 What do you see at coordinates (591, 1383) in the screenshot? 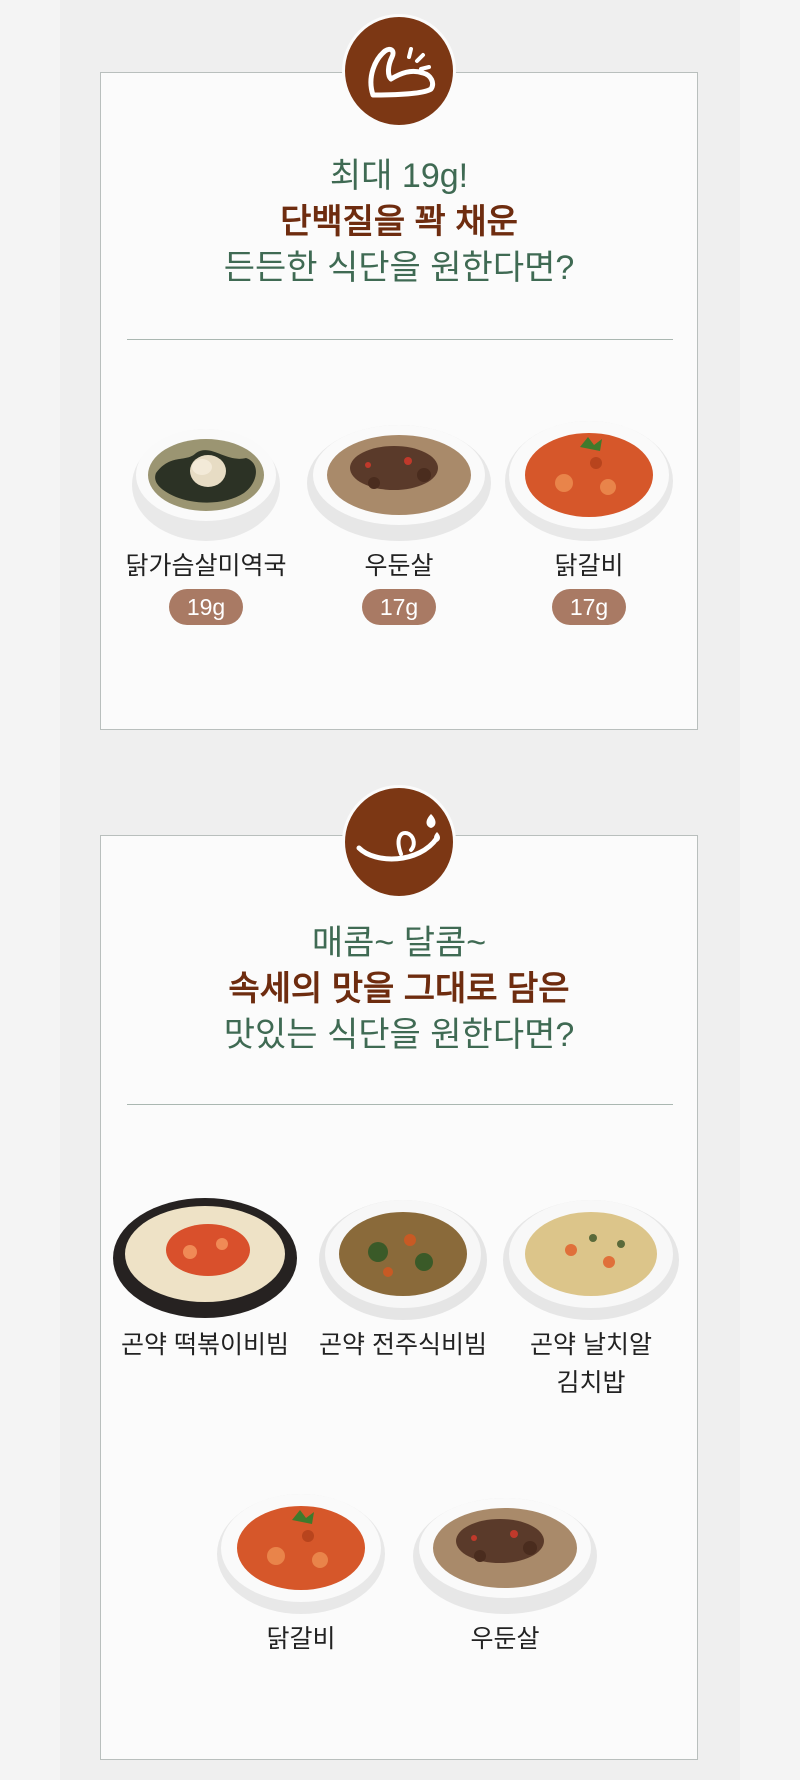
I see `item-name-line-2: 김치밥` at bounding box center [591, 1383].